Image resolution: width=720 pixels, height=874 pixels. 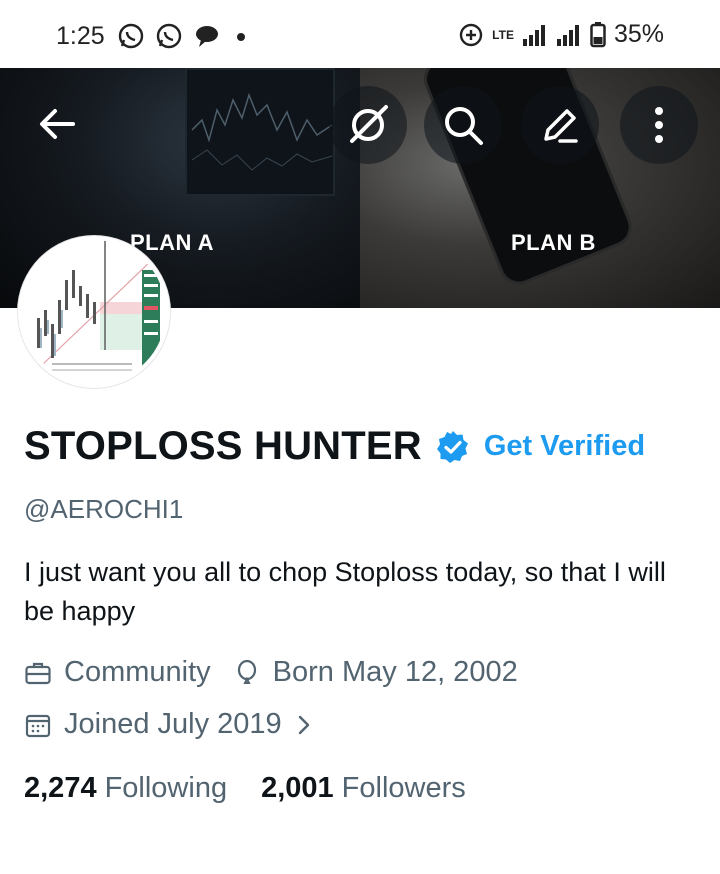 I want to click on edit-button, so click(x=560, y=125).